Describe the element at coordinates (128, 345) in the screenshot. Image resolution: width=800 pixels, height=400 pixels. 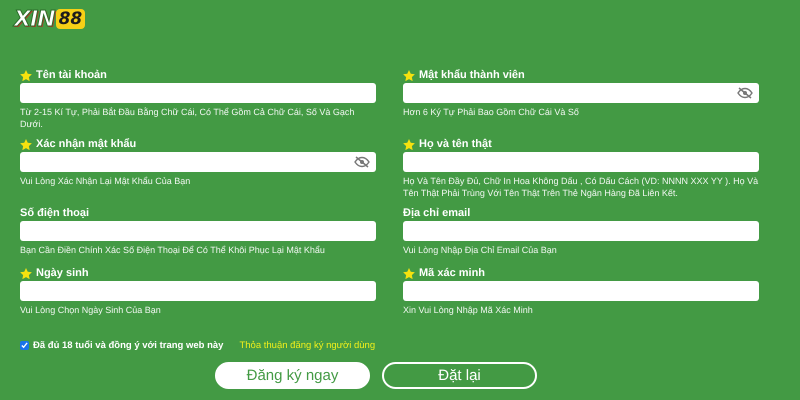
I see `agreement-label: Đã đủ 18 tuổi và đồng ý với trang web này` at that location.